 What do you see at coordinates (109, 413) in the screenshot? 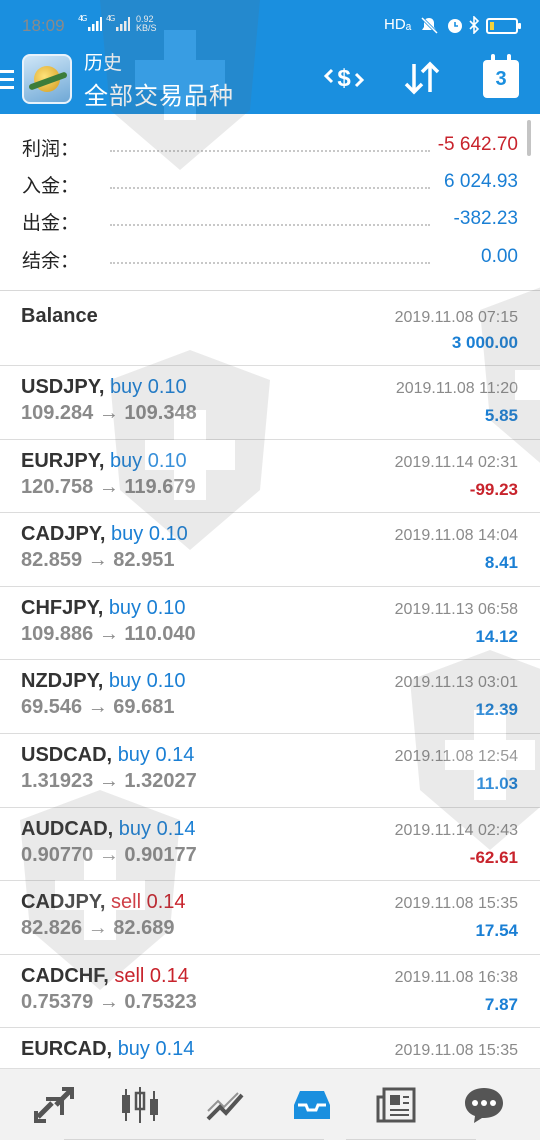
I see `deal-prices: 109.284 → 109.348` at bounding box center [109, 413].